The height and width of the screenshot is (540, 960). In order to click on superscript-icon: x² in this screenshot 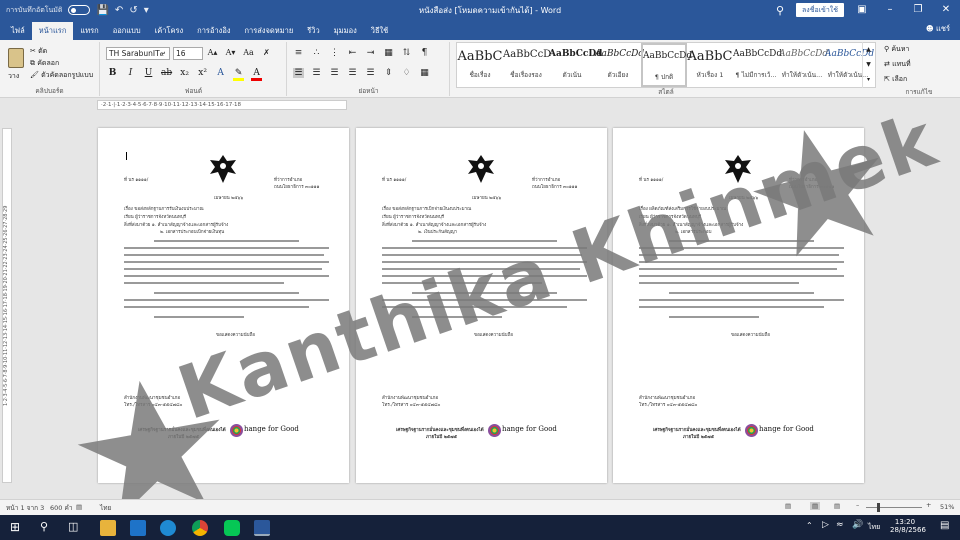, I will do `click(202, 74)`.